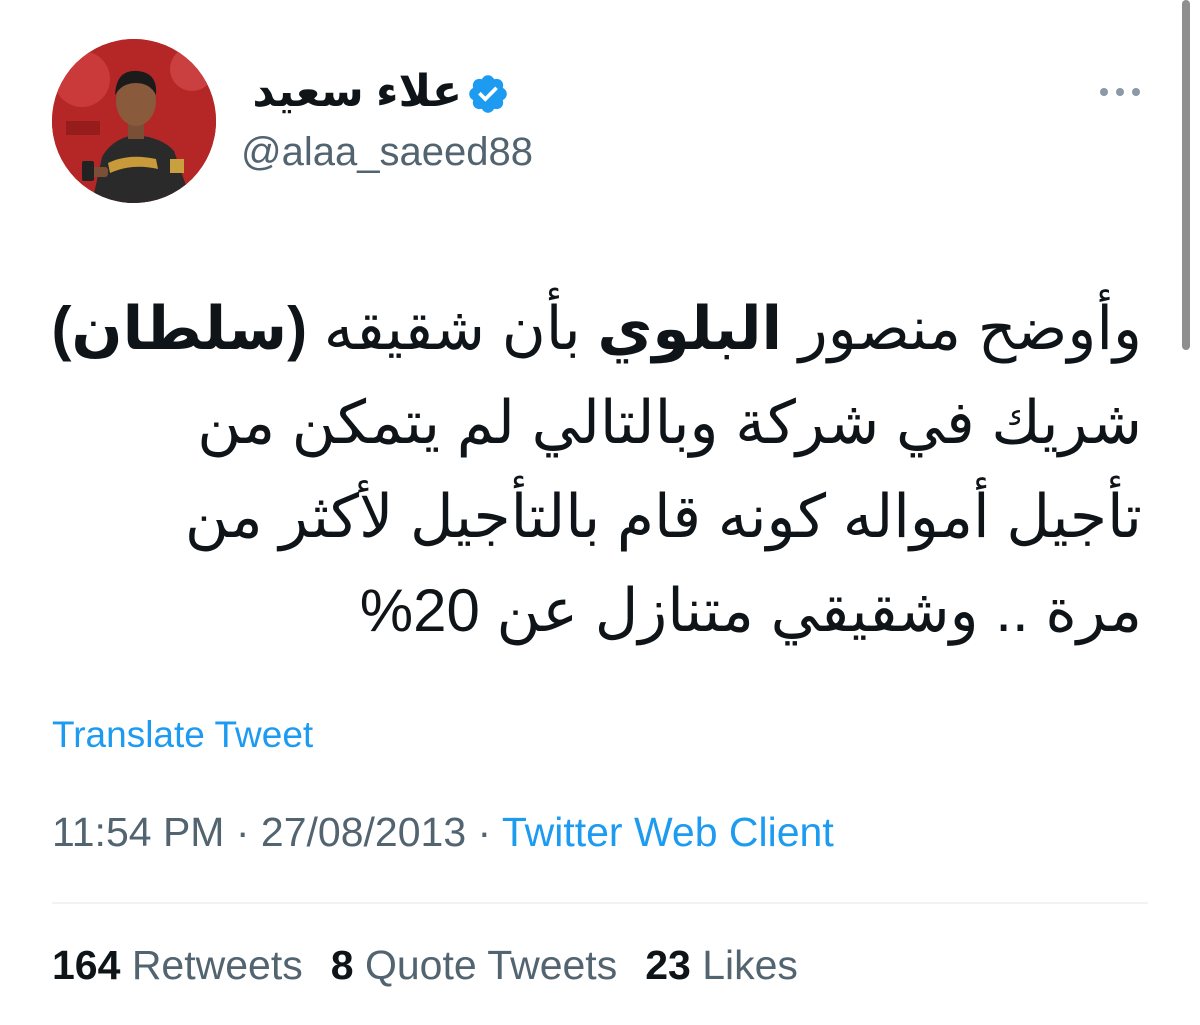 The image size is (1200, 1025). I want to click on tweet-stats: 164 Retweets 8 Quote Tweets 23 Likes, so click(439, 965).